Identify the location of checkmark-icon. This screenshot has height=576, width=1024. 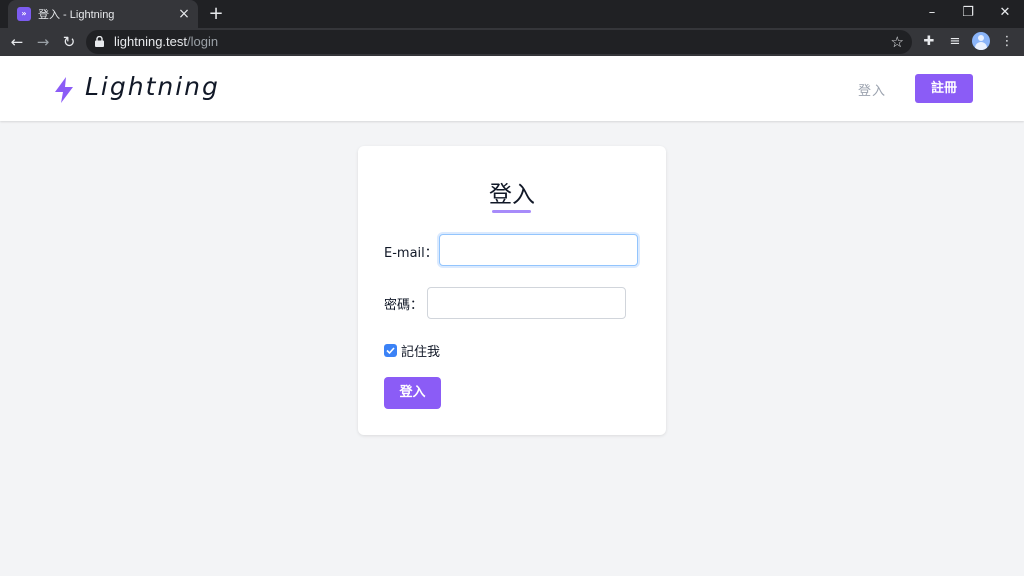
(390, 351).